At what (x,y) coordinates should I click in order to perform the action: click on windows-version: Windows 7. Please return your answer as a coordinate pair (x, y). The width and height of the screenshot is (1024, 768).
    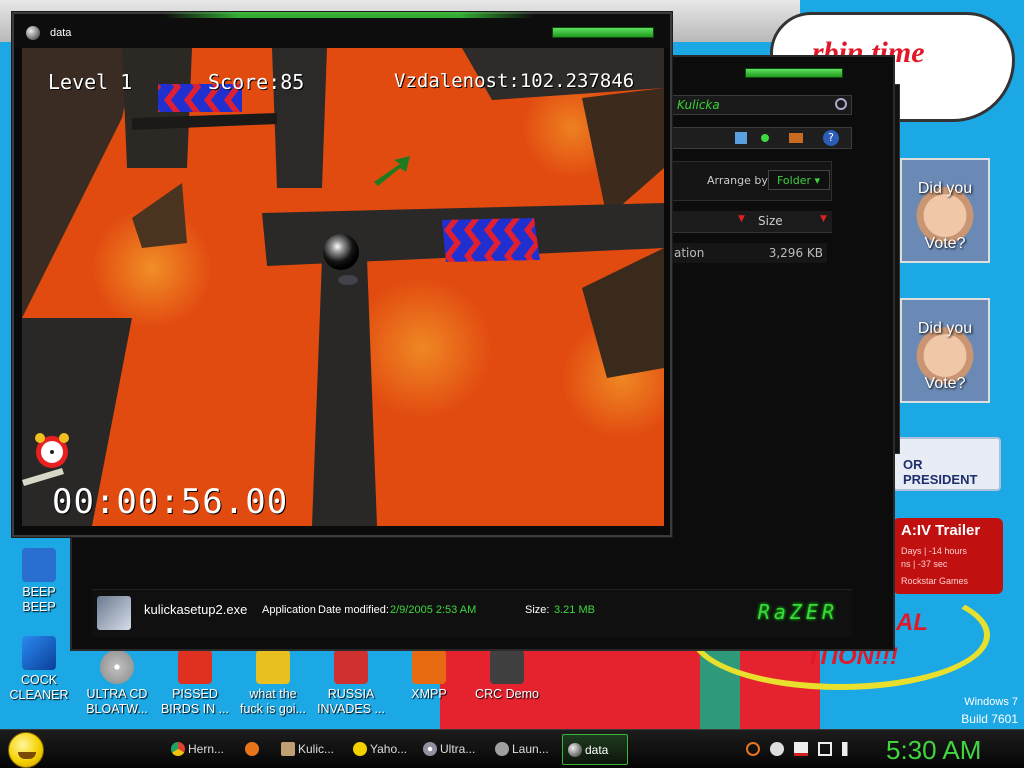
    Looking at the image, I should click on (991, 702).